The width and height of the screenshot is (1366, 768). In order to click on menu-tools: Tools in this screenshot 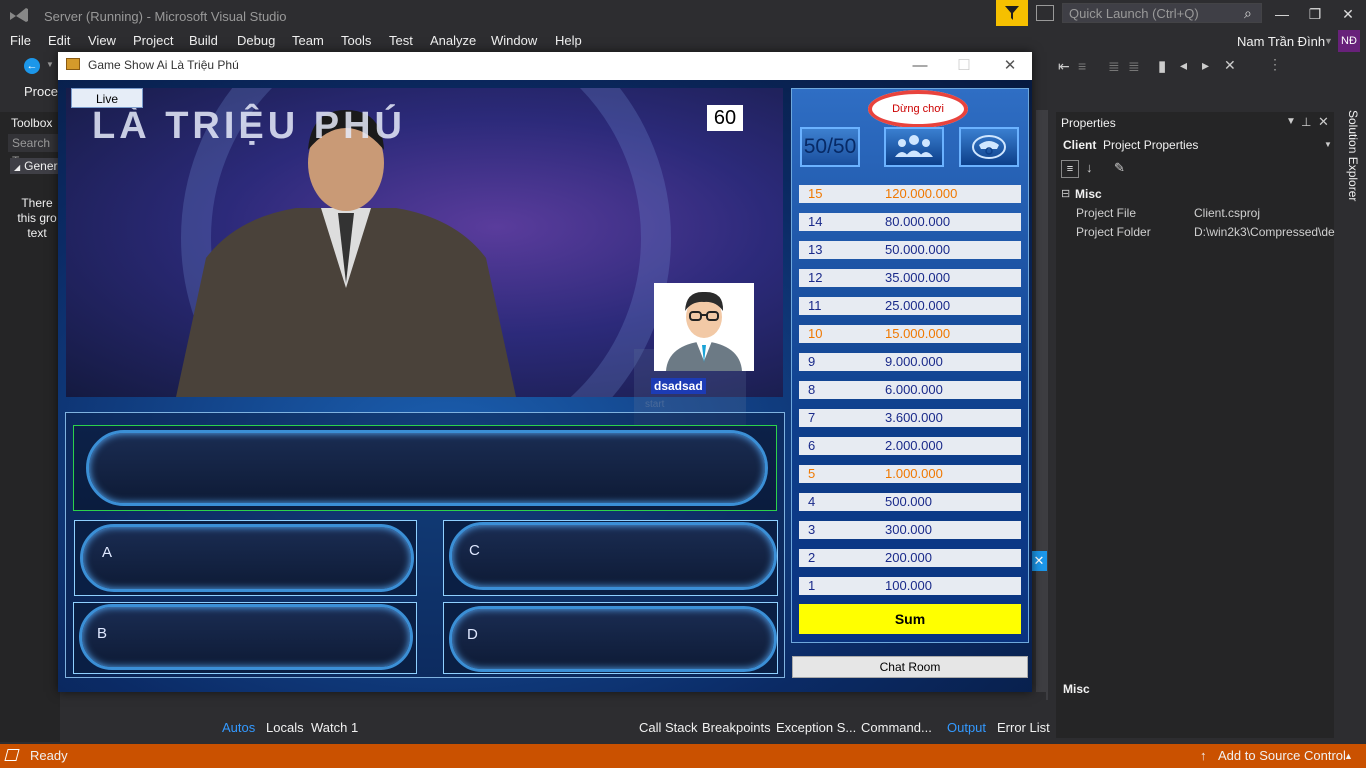, I will do `click(356, 40)`.